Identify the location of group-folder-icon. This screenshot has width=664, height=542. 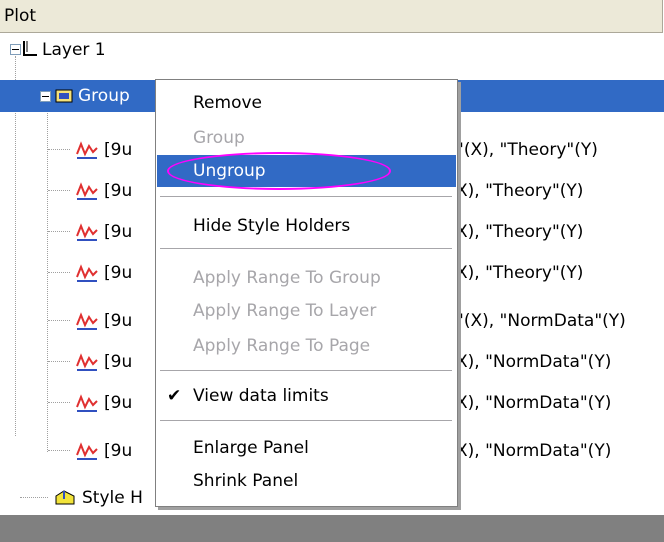
(64, 96).